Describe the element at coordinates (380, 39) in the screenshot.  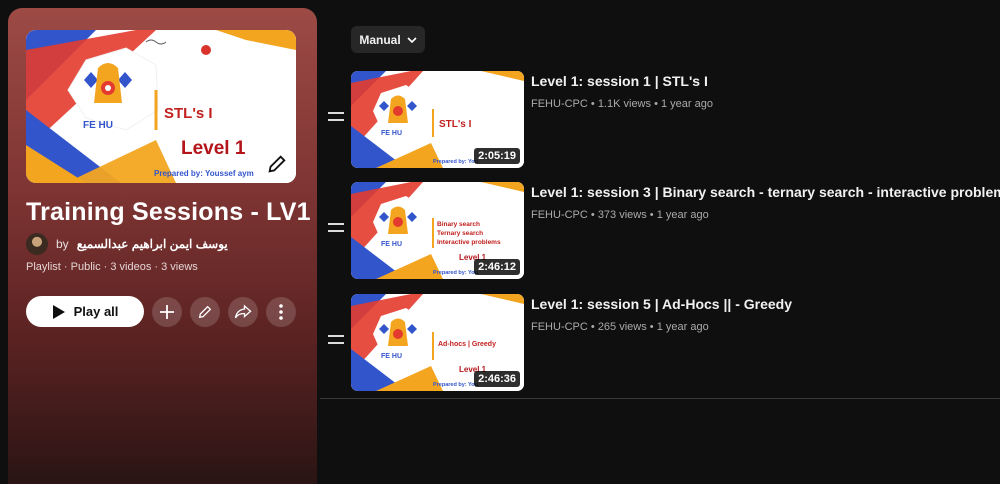
I see `sort-label: Manual` at that location.